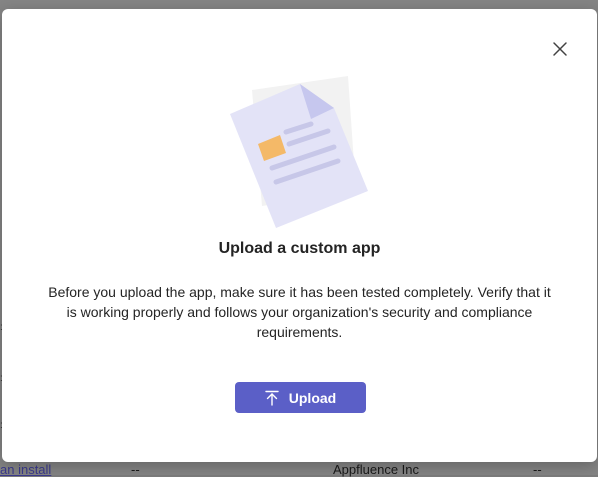 The width and height of the screenshot is (598, 477). Describe the element at coordinates (312, 397) in the screenshot. I see `upload-button-label: Upload` at that location.